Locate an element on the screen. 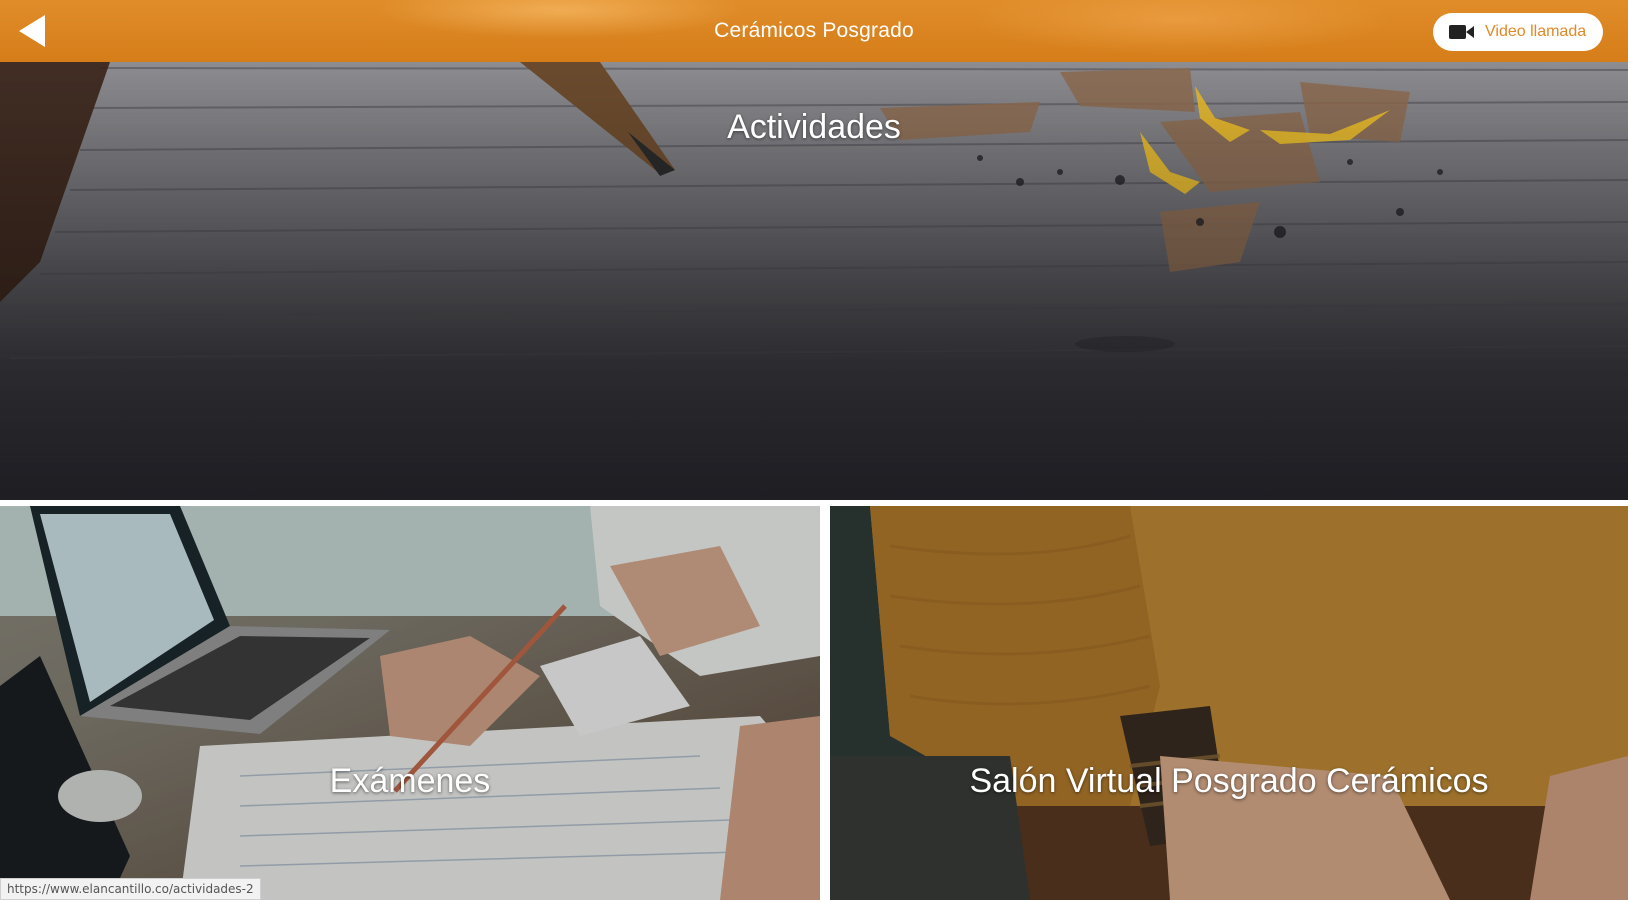 The width and height of the screenshot is (1628, 900). virtual-room-label: Salón Virtual Posgrado Cerámicos is located at coordinates (1229, 781).